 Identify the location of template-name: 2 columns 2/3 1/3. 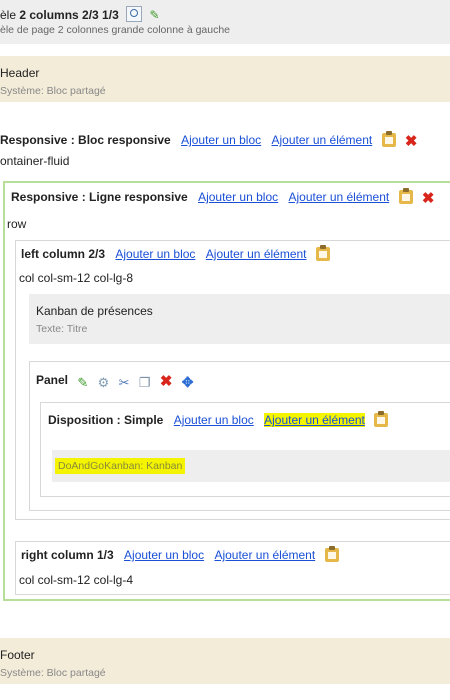
(69, 15).